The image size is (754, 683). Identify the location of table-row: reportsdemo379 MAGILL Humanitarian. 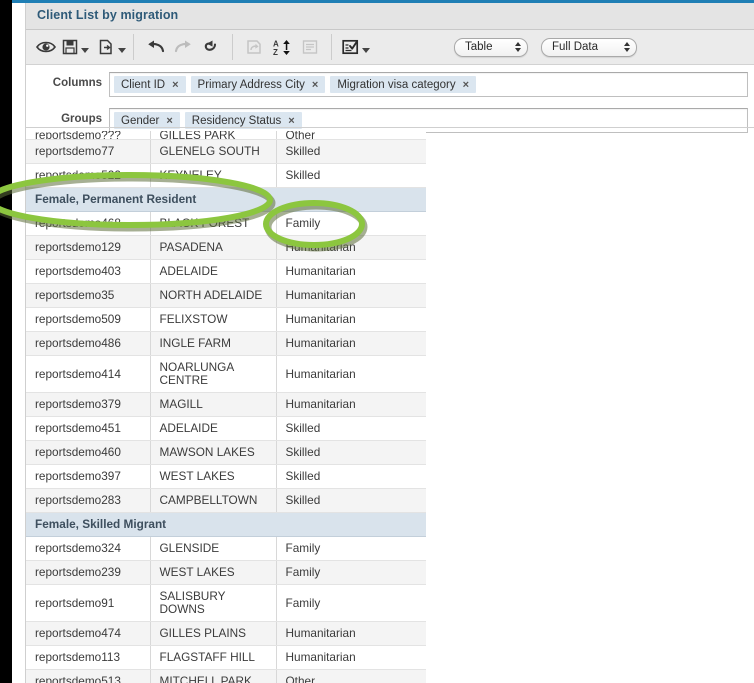
(226, 404).